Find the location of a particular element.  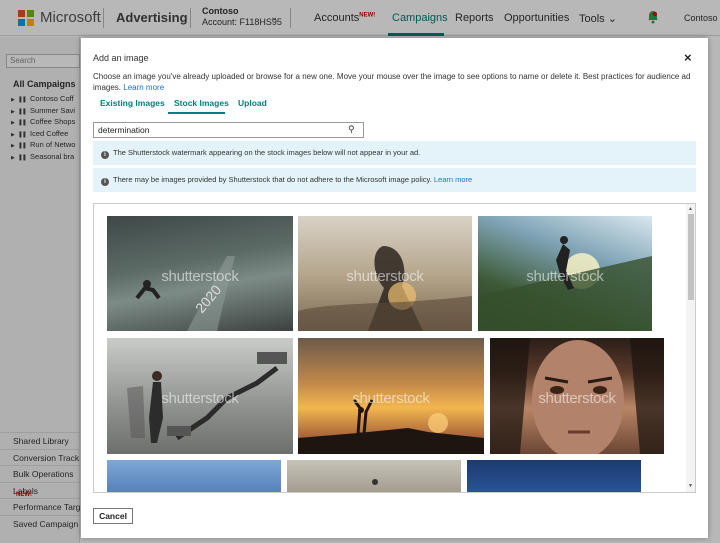

stock-search-input is located at coordinates (214, 130).